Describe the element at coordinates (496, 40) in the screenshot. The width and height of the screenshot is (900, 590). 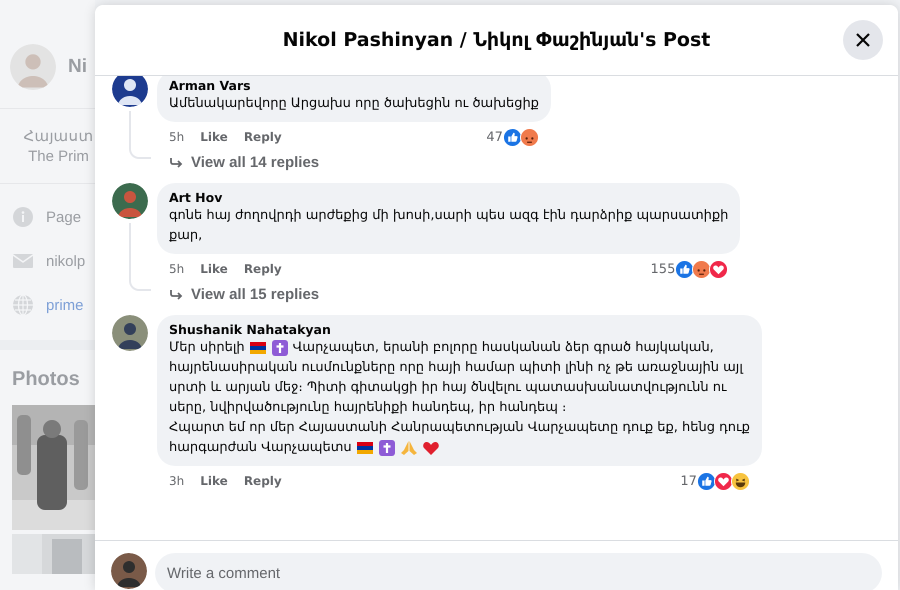
I see `dialog-title: Nikol Pashinyan / Նիկոլ Փաշինյան's Post` at that location.